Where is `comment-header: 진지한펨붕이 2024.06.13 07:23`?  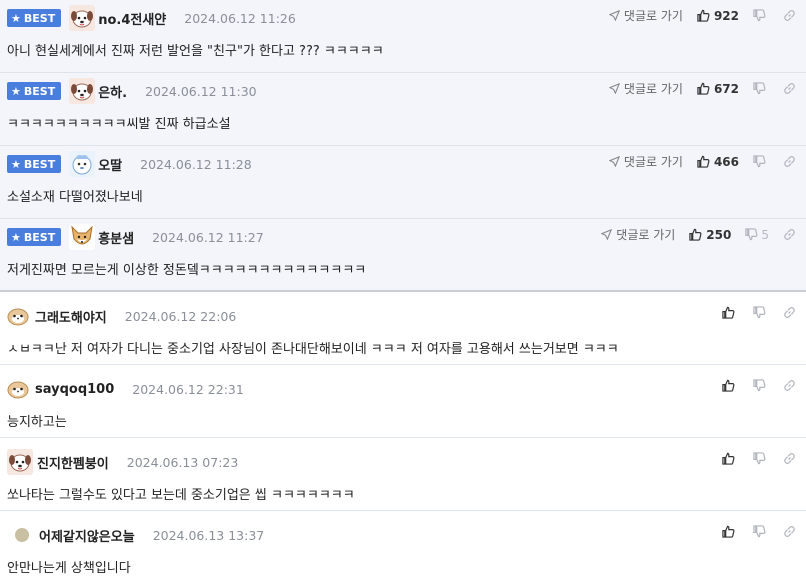
comment-header: 진지한펨붕이 2024.06.13 07:23 is located at coordinates (122, 462).